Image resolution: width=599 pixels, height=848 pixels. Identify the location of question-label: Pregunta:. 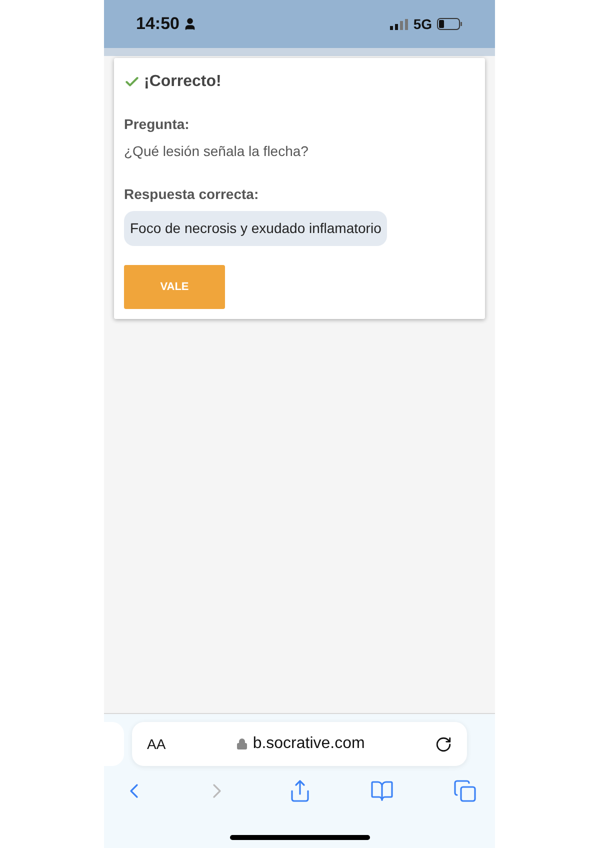
(157, 124).